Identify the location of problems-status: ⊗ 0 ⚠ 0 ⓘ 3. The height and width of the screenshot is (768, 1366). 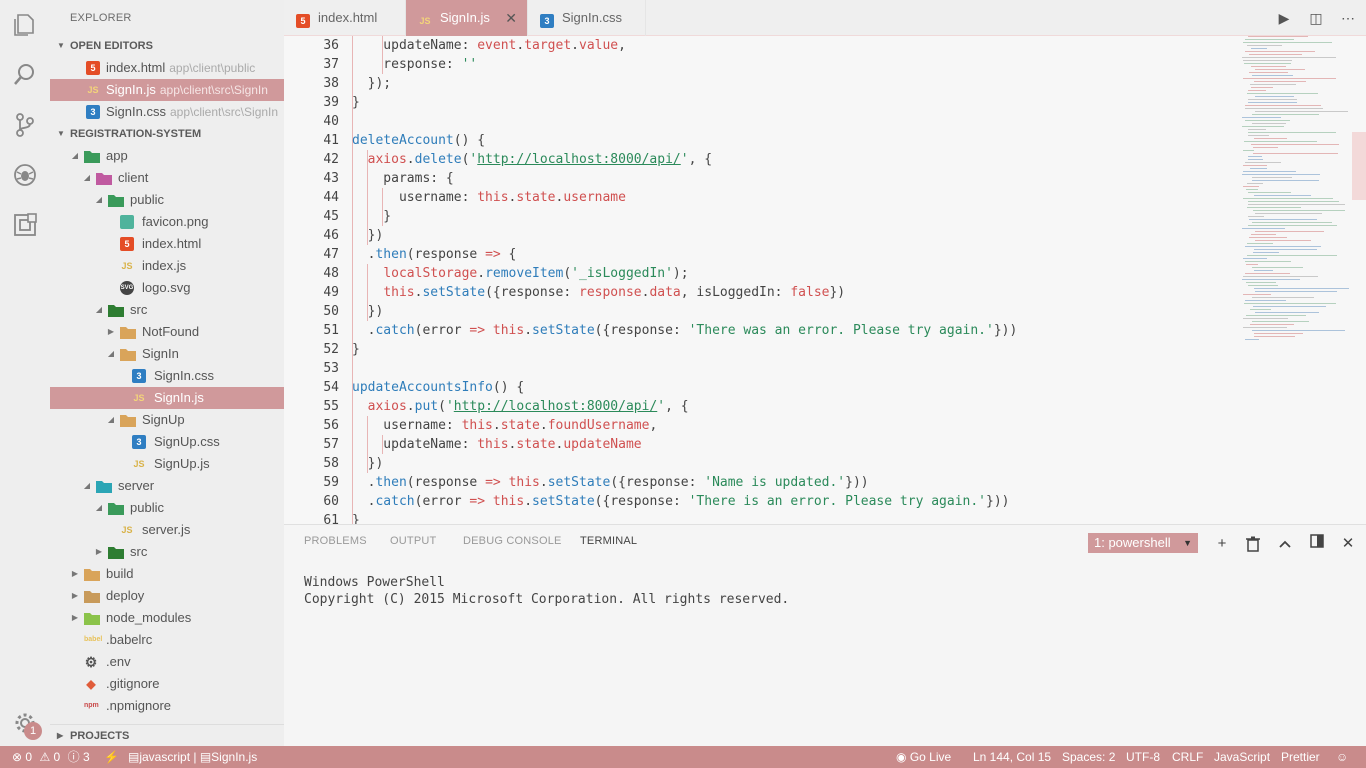
(51, 757).